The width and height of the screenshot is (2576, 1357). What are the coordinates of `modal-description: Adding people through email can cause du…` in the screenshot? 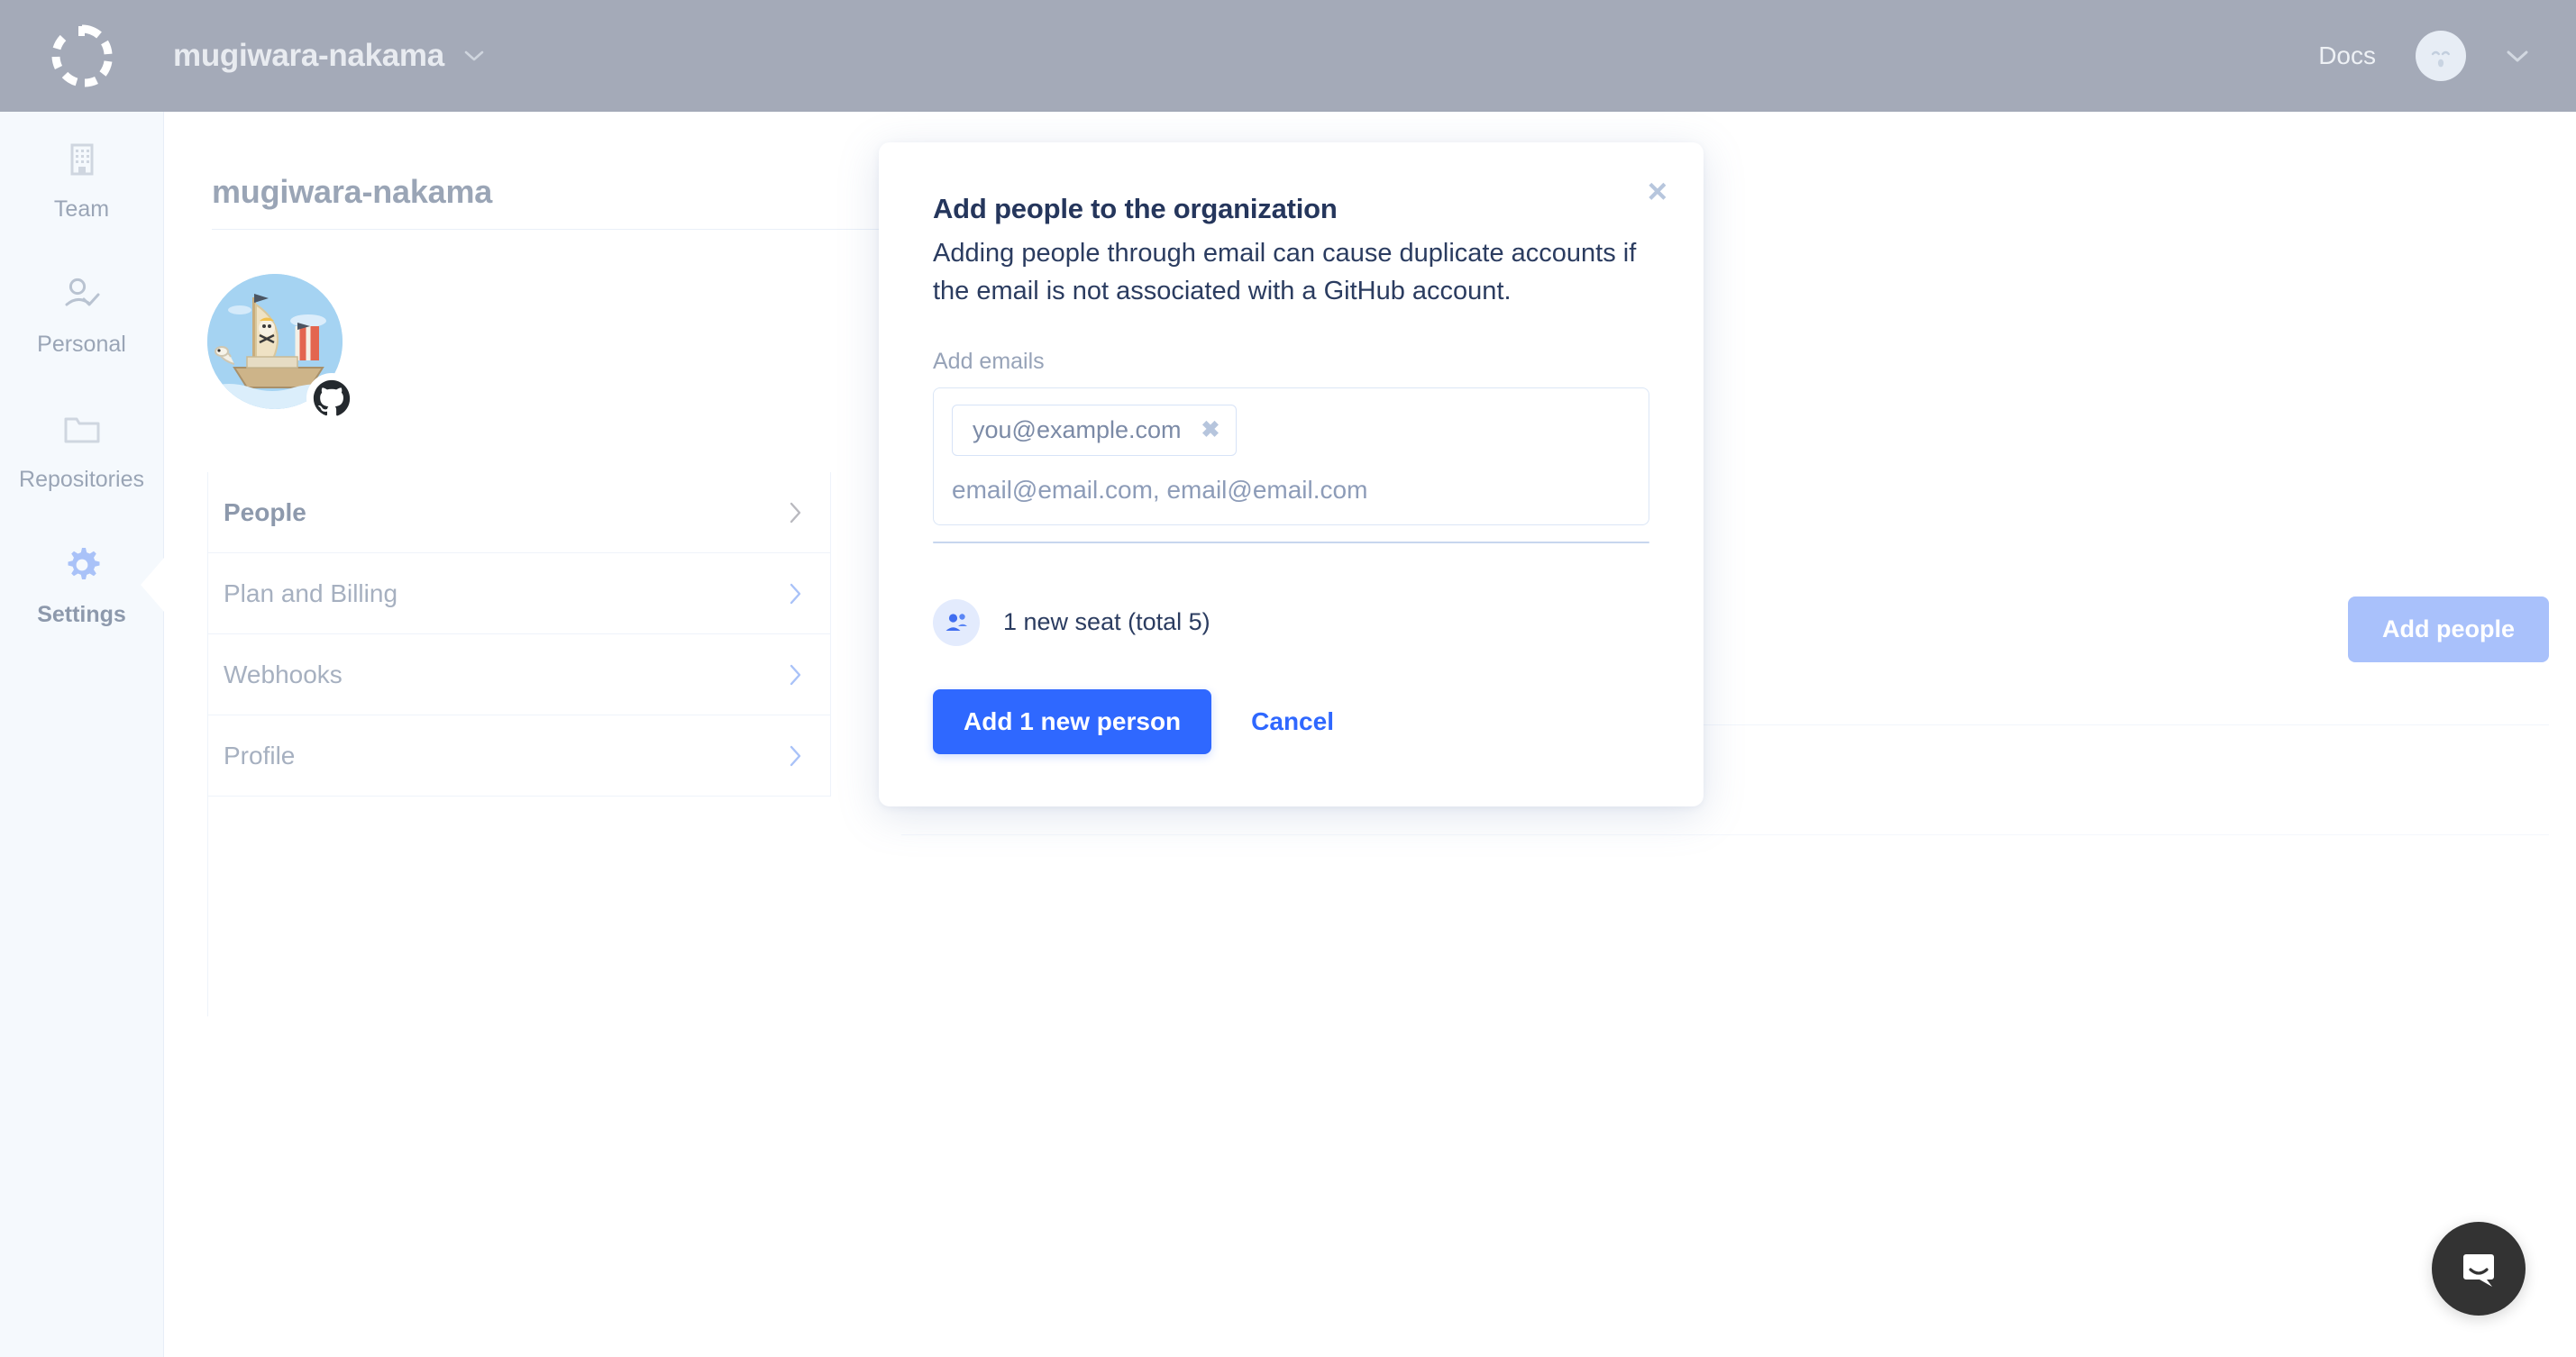 It's located at (1285, 272).